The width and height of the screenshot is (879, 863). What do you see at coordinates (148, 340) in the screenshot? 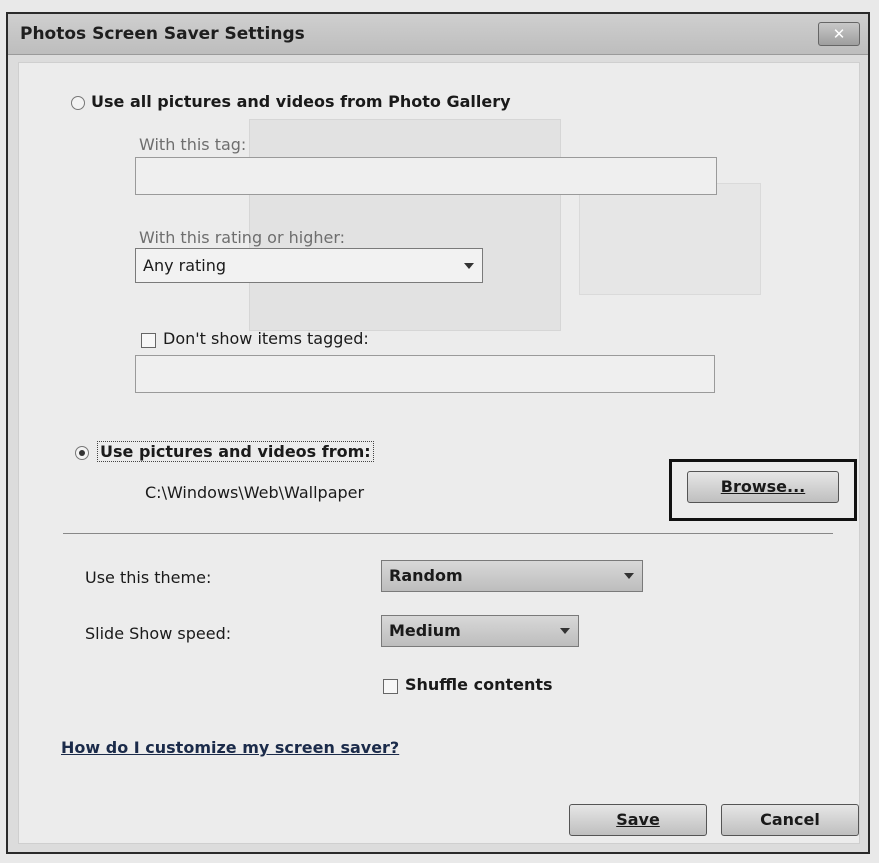
I see `exclude-tagged-checkbox` at bounding box center [148, 340].